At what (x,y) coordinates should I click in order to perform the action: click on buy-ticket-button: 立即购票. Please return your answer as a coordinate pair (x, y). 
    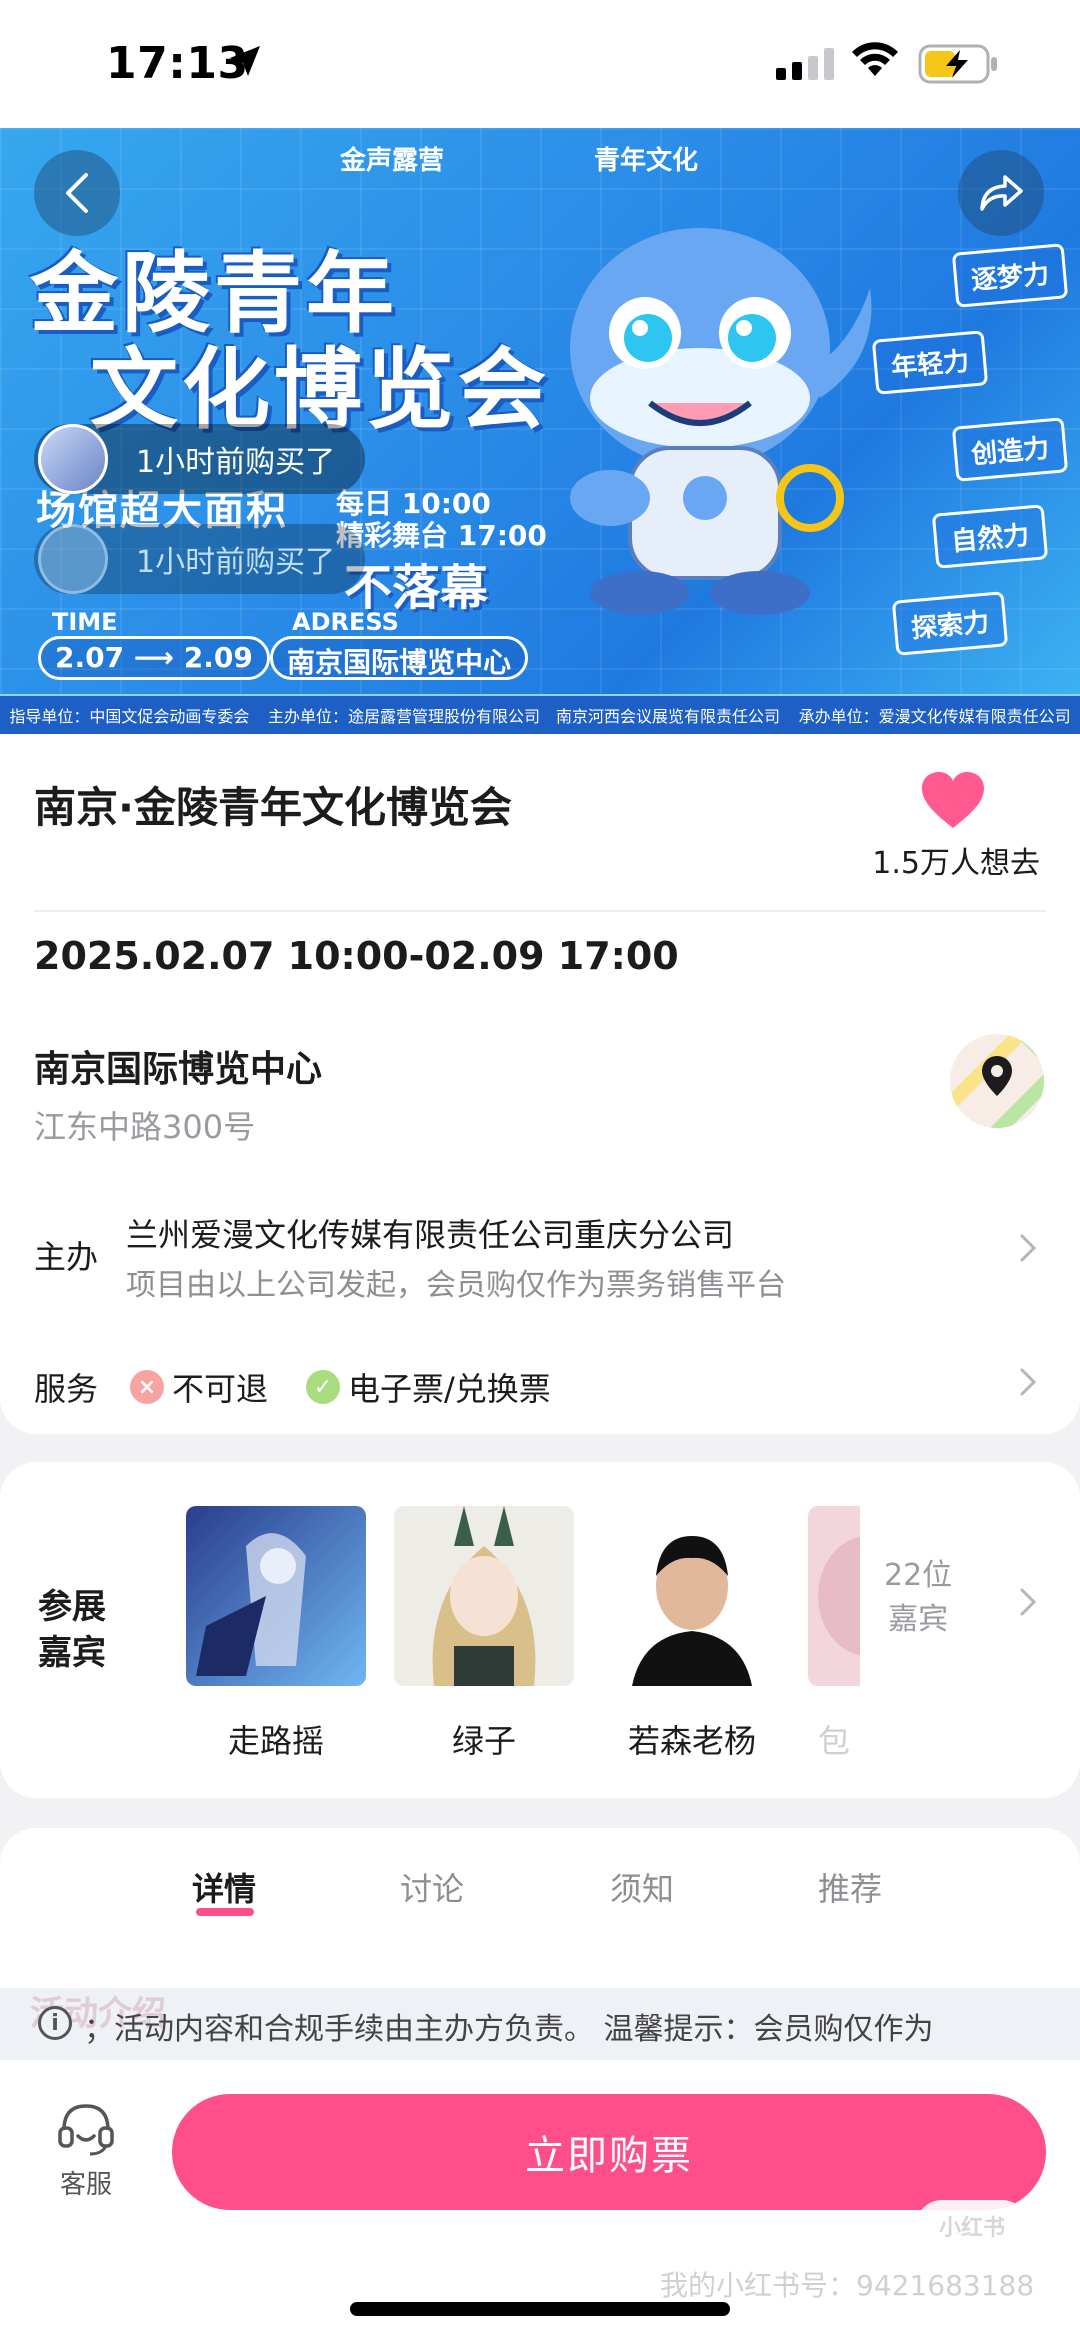
    Looking at the image, I should click on (609, 2152).